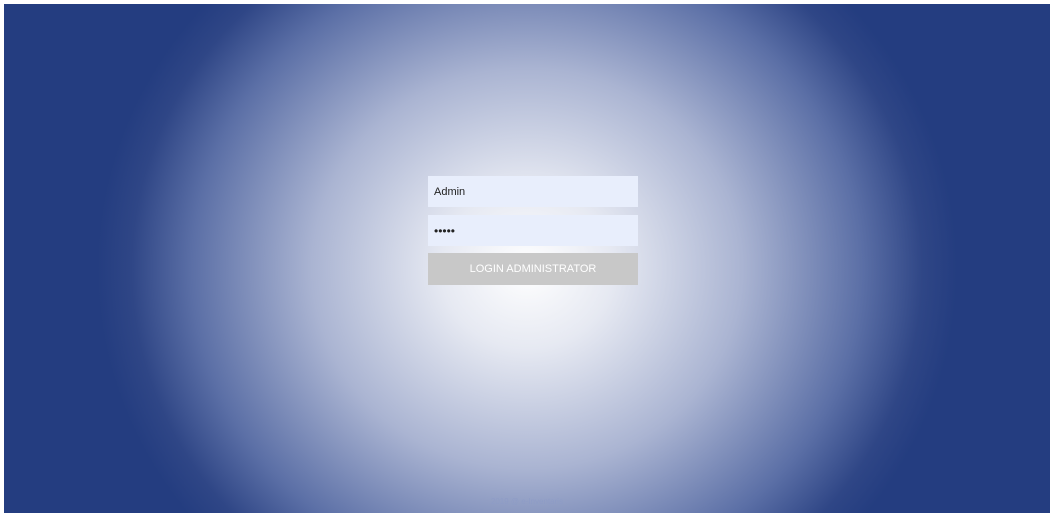 The image size is (1056, 514). What do you see at coordinates (533, 269) in the screenshot?
I see `login-administrator-button: LOGIN ADMINISTRATOR` at bounding box center [533, 269].